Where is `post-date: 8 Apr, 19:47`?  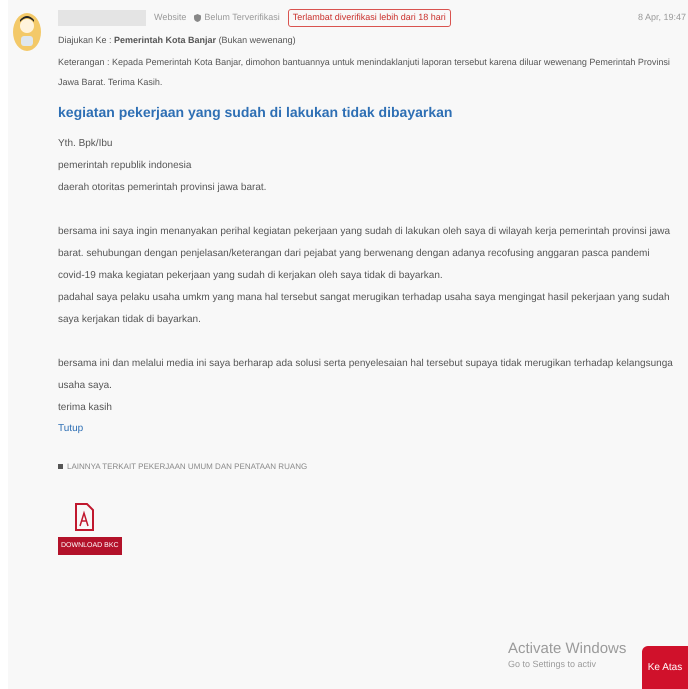 post-date: 8 Apr, 19:47 is located at coordinates (662, 17).